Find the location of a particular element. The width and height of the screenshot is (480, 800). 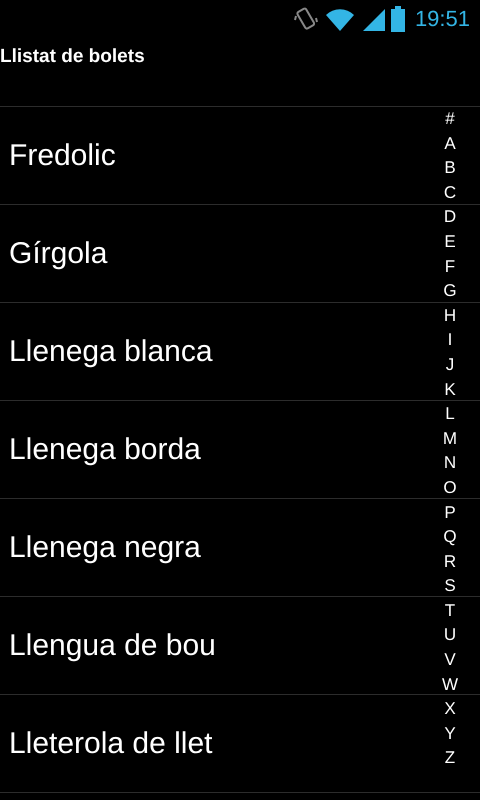

vibrate-icon is located at coordinates (305, 19).